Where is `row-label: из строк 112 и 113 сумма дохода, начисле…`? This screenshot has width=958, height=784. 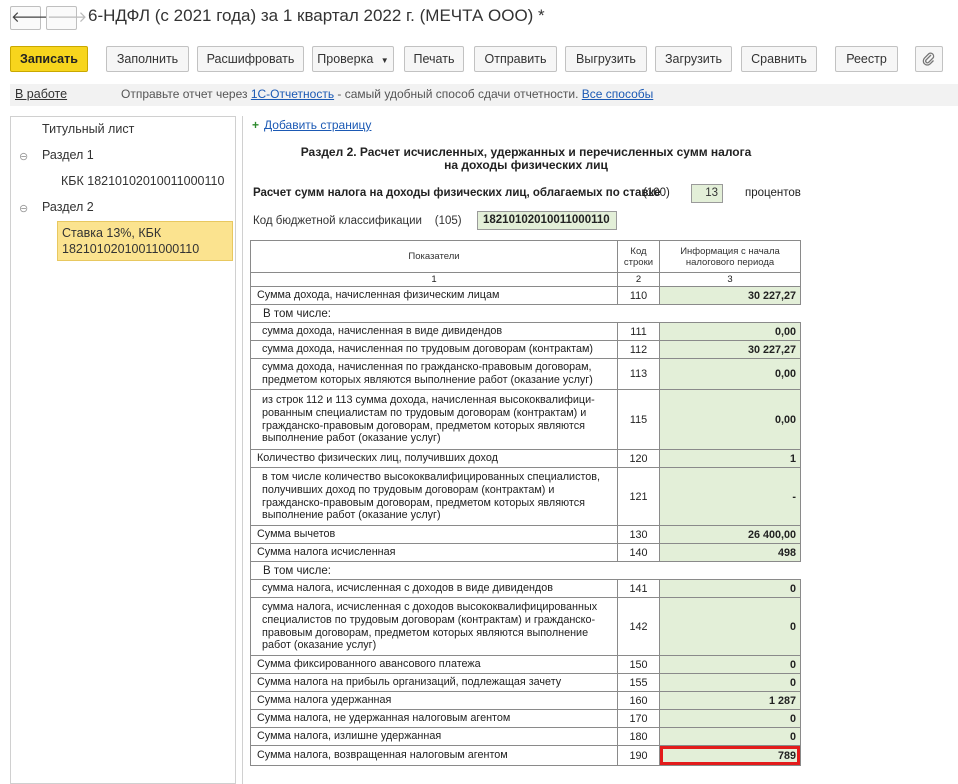 row-label: из строк 112 и 113 сумма дохода, начисле… is located at coordinates (434, 419).